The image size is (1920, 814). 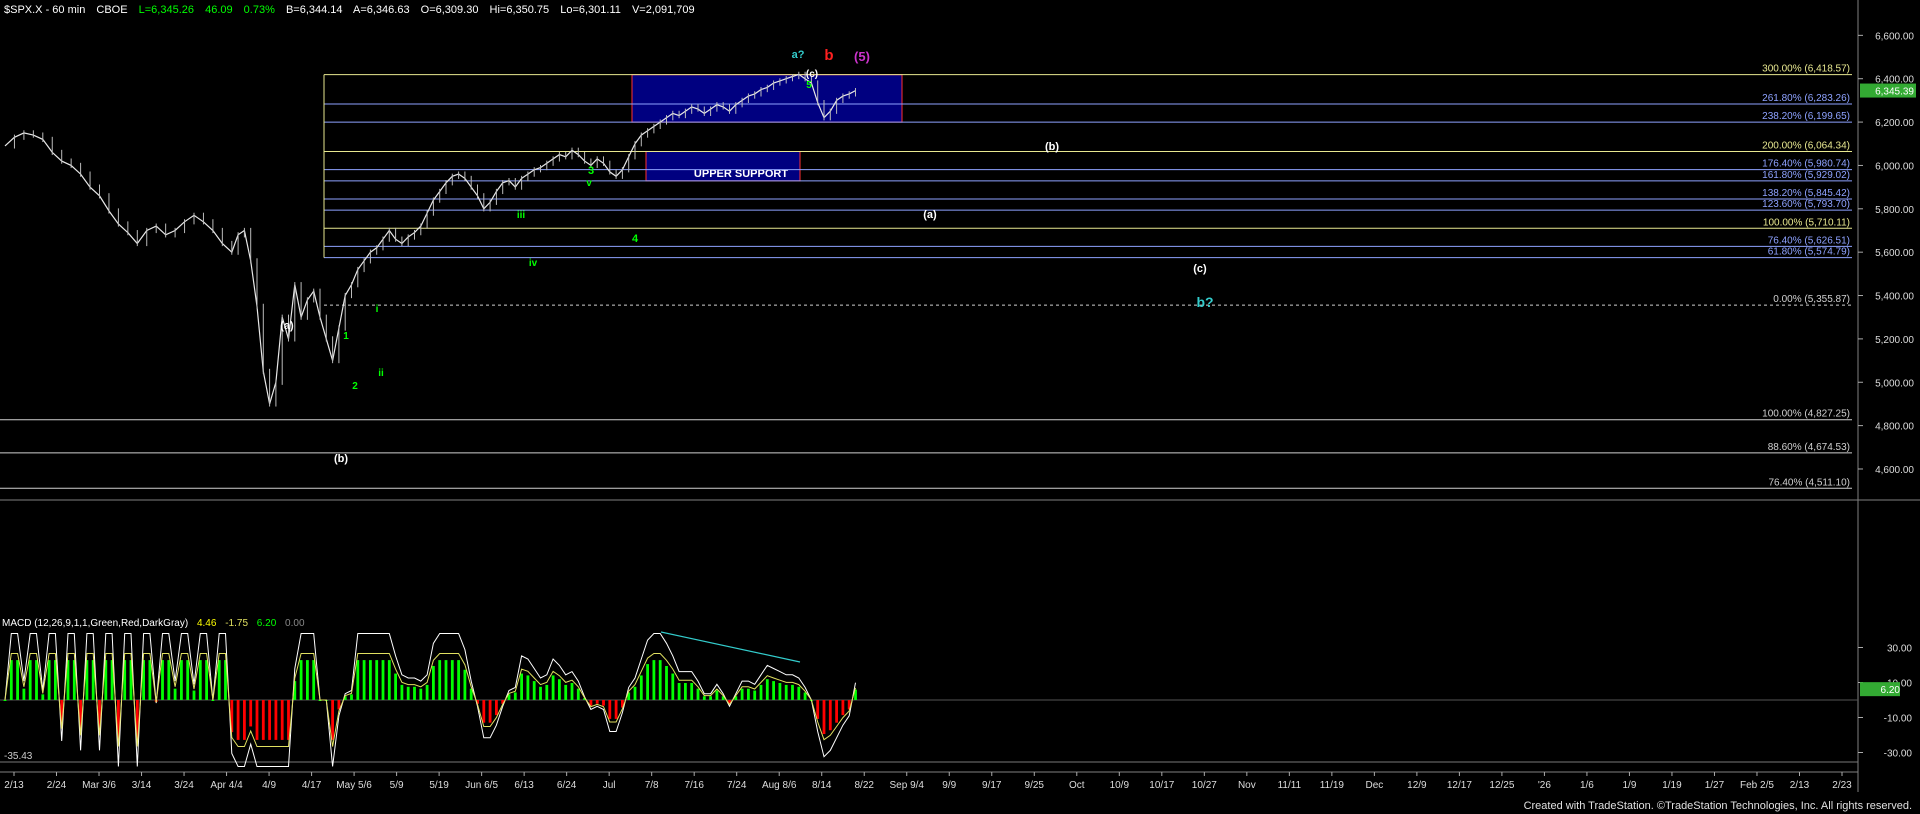 I want to click on fib-label: 76.40% (5,626.51), so click(x=1809, y=240).